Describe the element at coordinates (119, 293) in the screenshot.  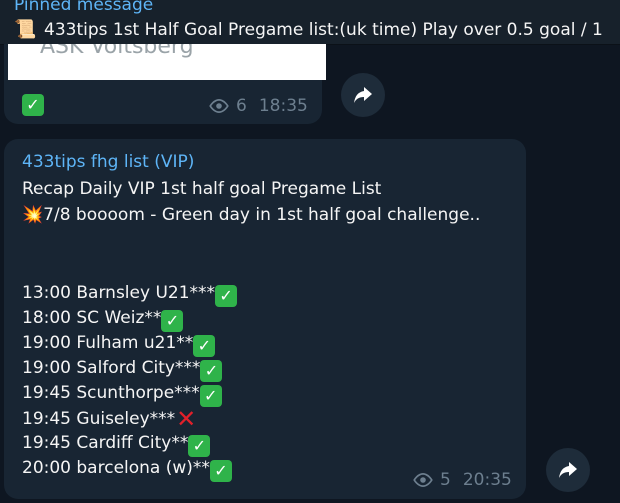
I see `tip-text: 13:00 Barnsley U21***` at that location.